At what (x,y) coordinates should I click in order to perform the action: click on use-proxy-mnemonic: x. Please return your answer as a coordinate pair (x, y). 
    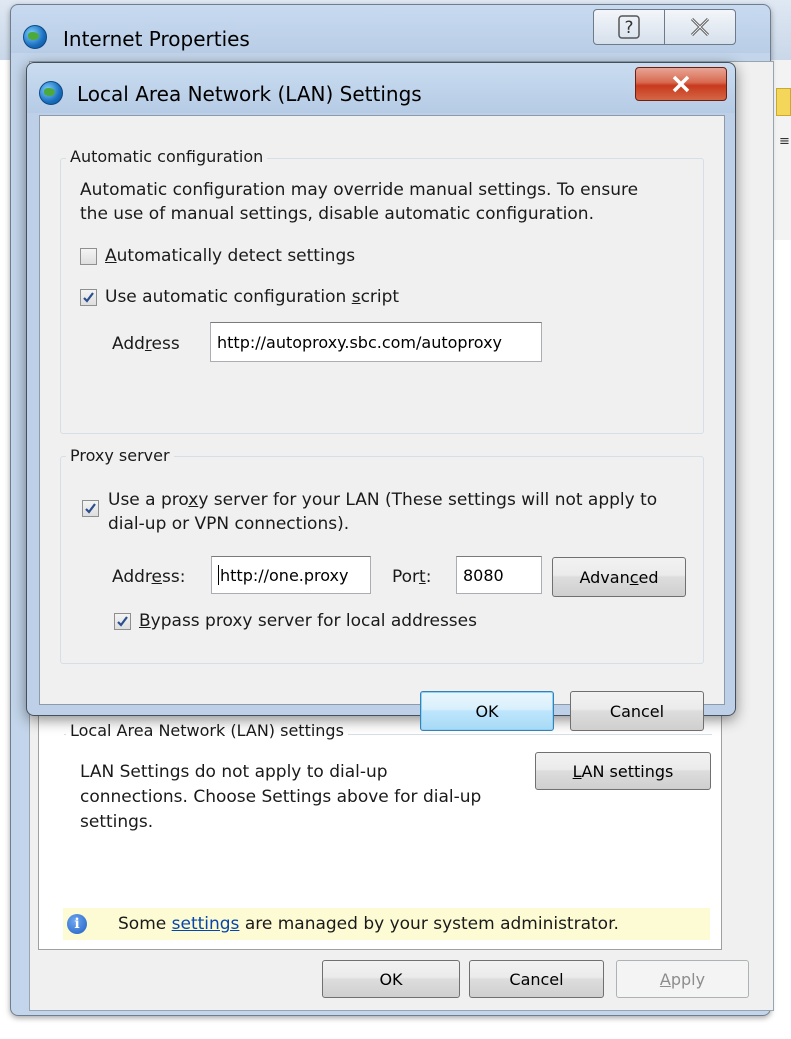
    Looking at the image, I should click on (193, 500).